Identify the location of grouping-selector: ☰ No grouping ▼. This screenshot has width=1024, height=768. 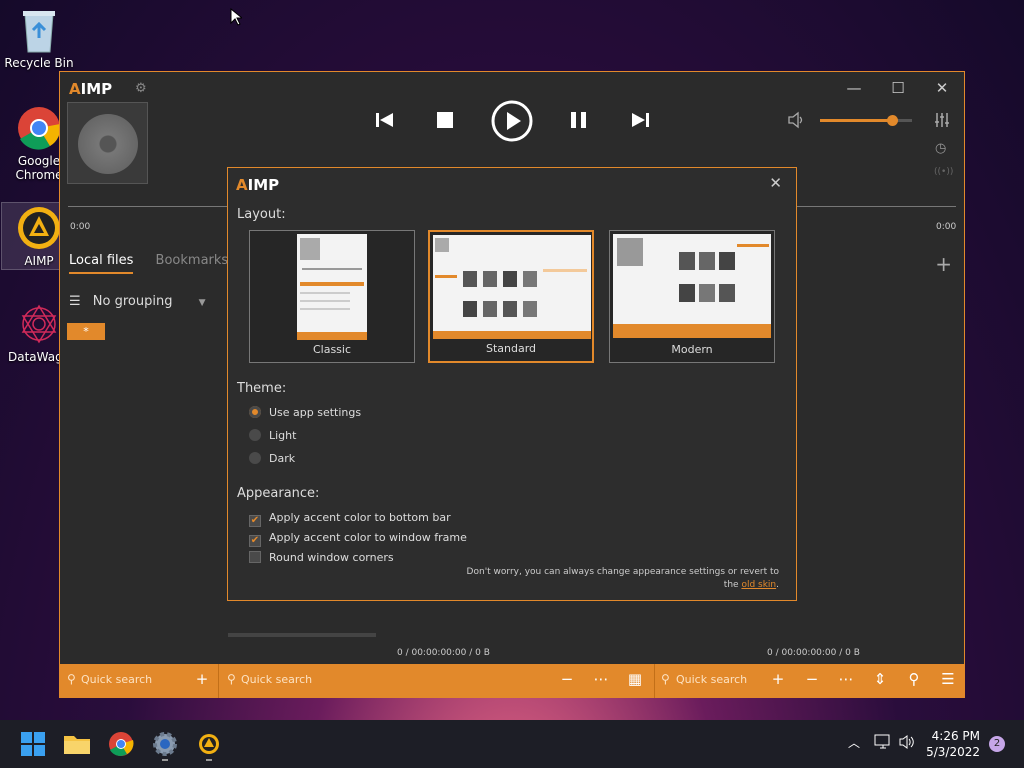
(137, 301).